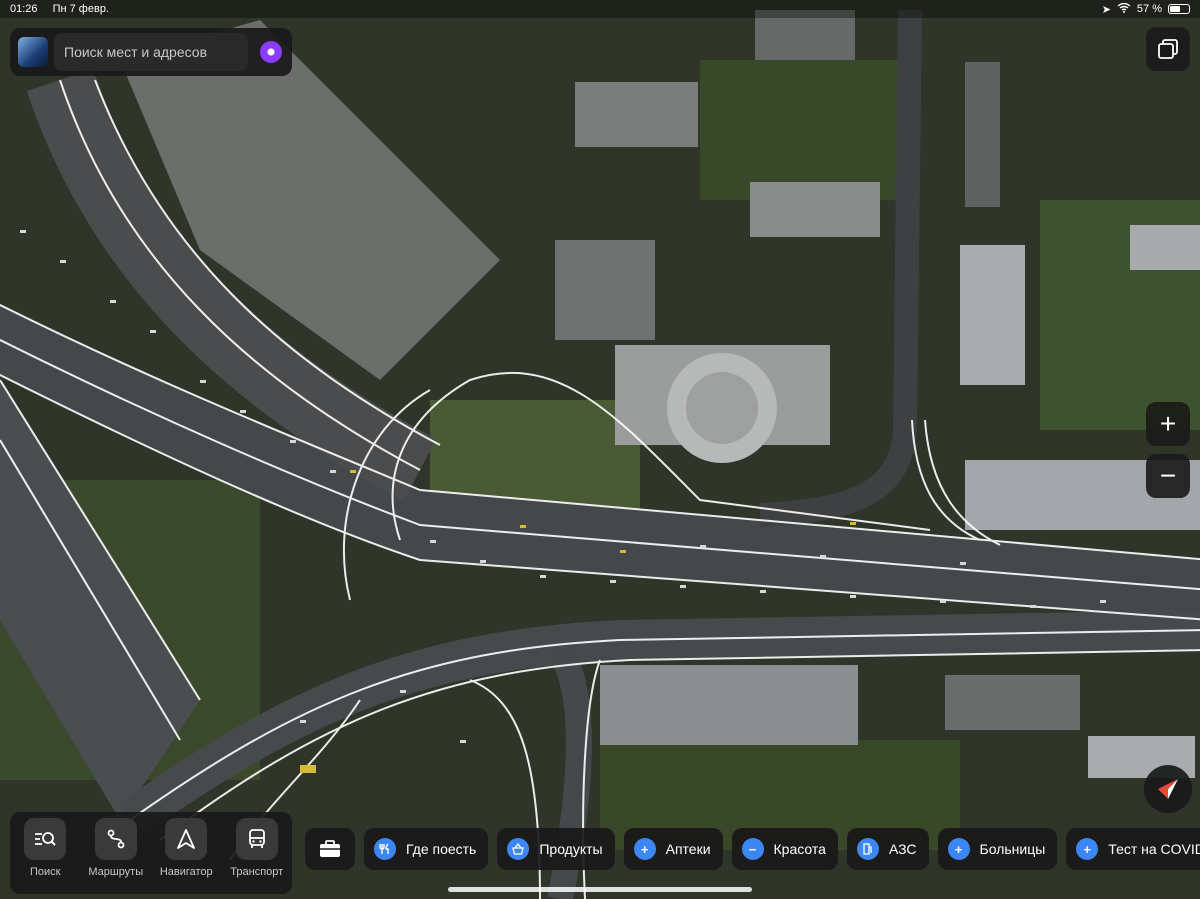  I want to click on nav-transport: Транспорт, so click(257, 848).